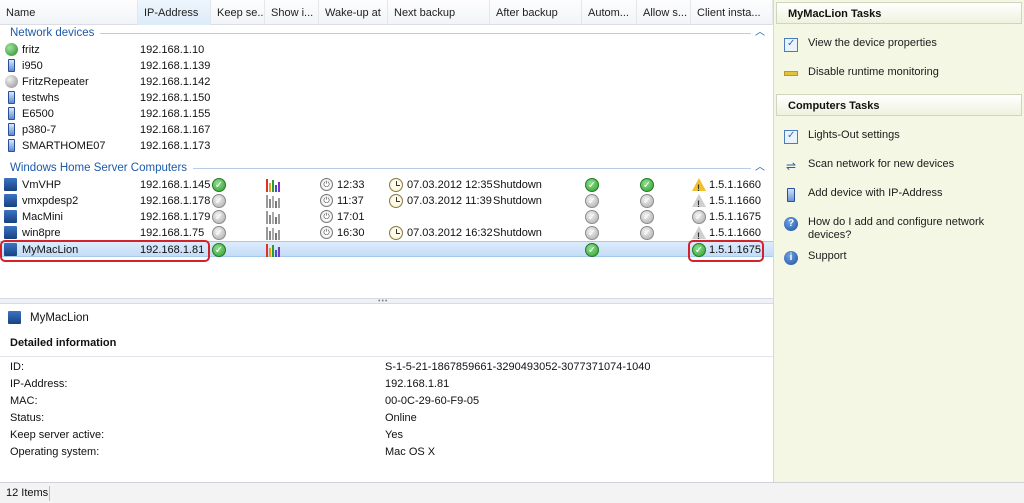 The height and width of the screenshot is (503, 1024). I want to click on detail-row: Status: Online, so click(386, 418).